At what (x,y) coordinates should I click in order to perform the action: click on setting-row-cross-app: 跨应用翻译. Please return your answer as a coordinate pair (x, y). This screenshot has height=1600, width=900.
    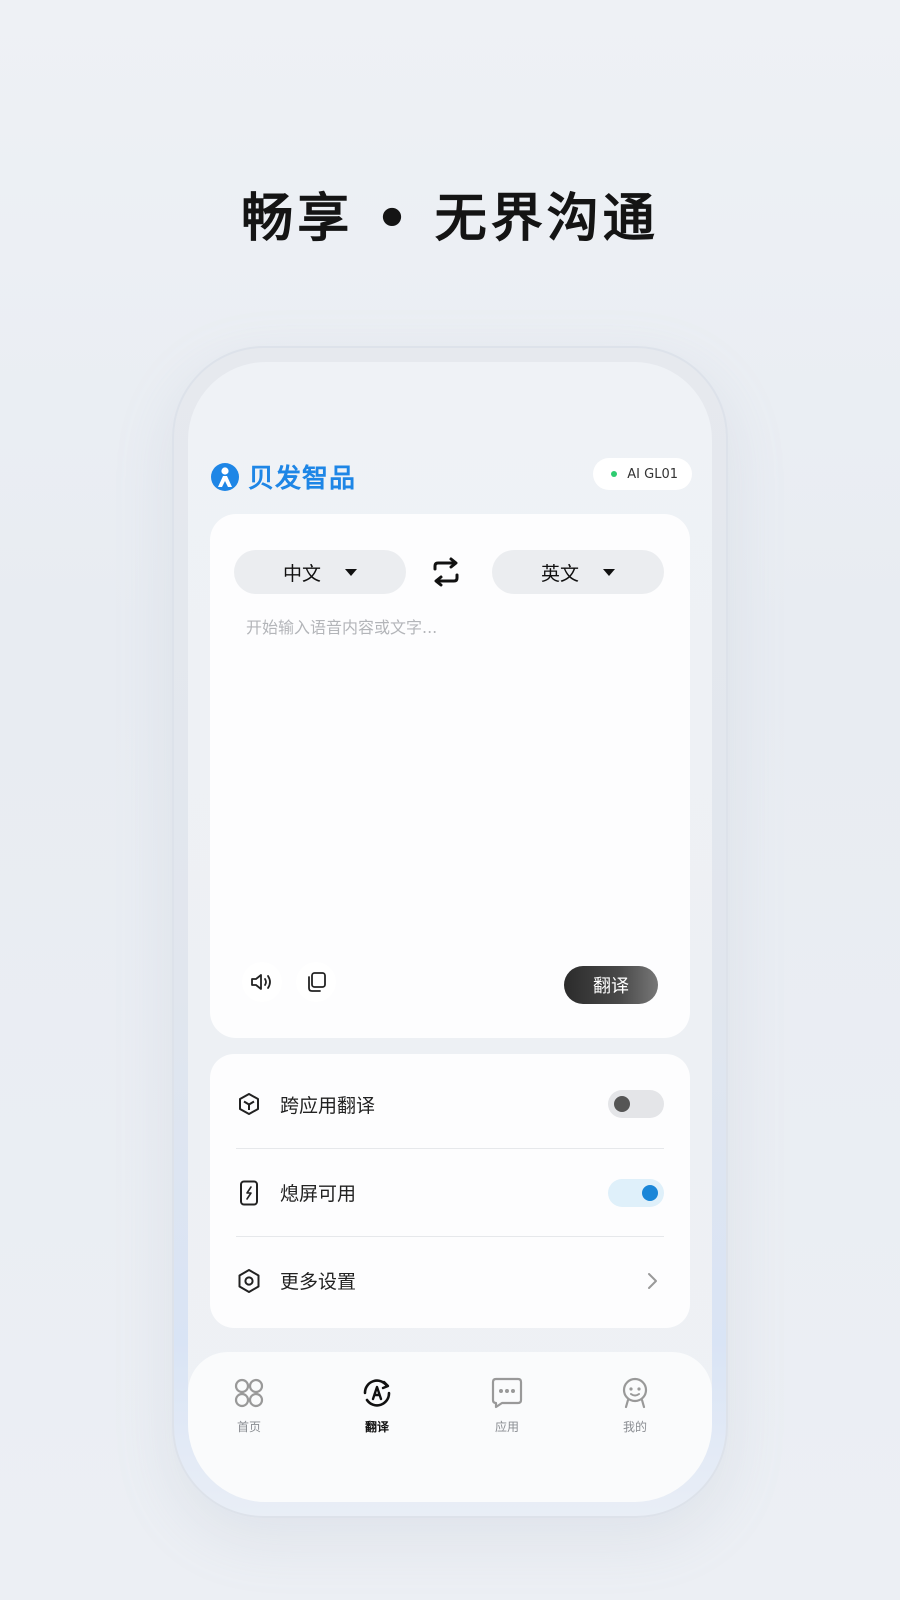
    Looking at the image, I should click on (450, 1104).